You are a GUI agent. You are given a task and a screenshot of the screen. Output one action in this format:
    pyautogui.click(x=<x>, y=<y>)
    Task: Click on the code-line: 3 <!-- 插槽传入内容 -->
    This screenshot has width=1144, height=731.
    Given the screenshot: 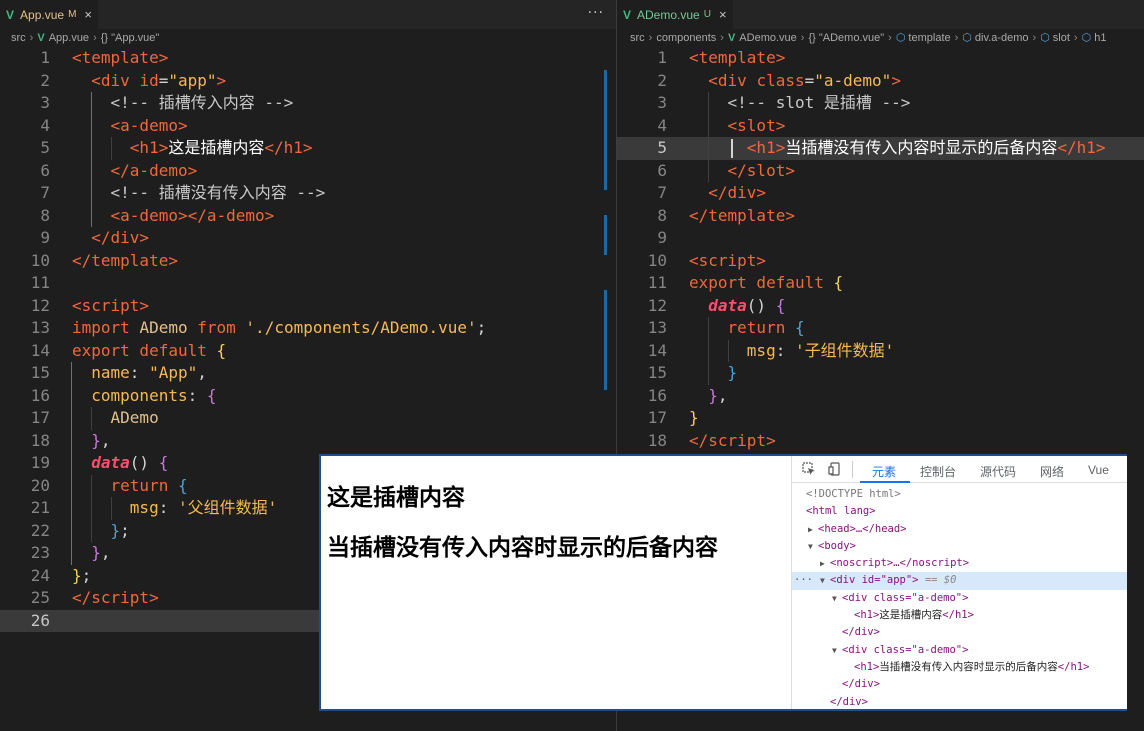 What is the action you would take?
    pyautogui.click(x=308, y=103)
    